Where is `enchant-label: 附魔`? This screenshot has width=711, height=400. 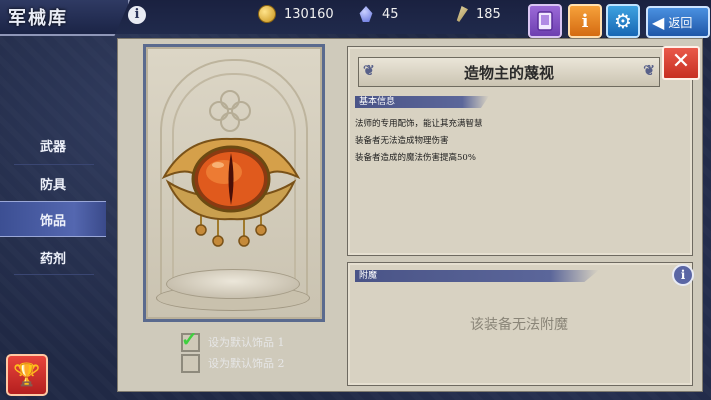
enchant-label: 附魔 is located at coordinates (368, 276).